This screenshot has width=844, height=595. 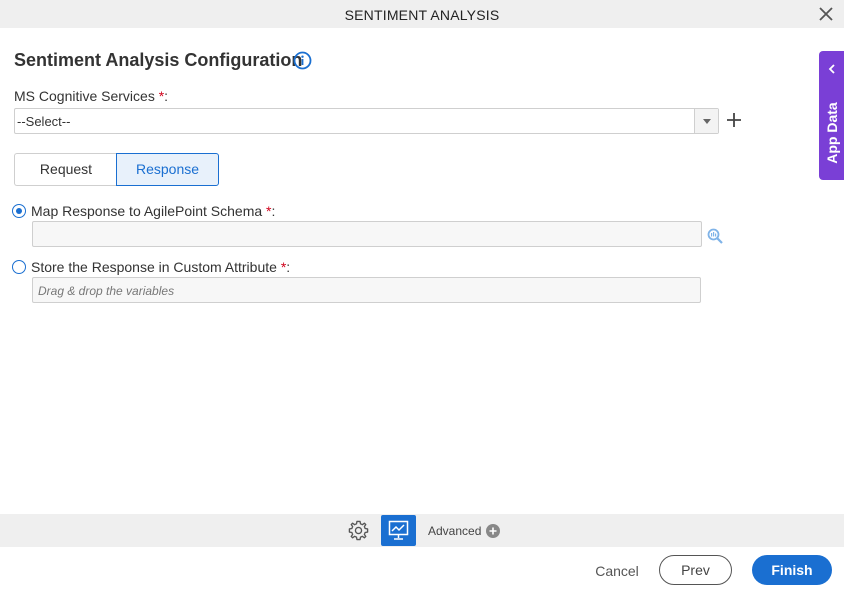 What do you see at coordinates (715, 236) in the screenshot?
I see `schema-lookup-icon` at bounding box center [715, 236].